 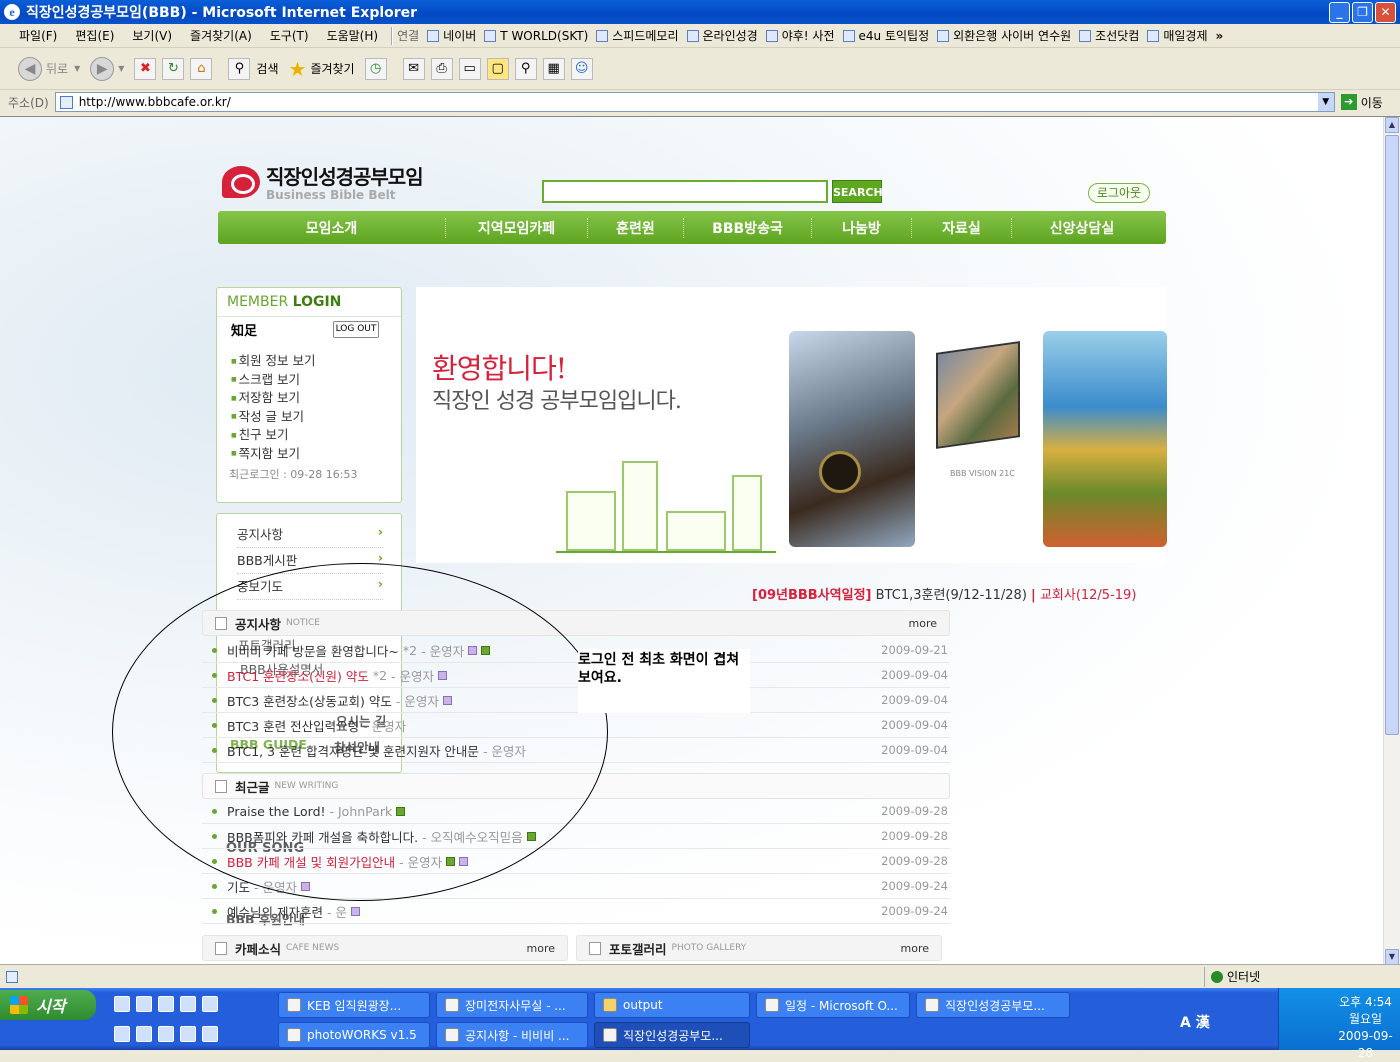 I want to click on row-author: - 운, so click(x=336, y=912).